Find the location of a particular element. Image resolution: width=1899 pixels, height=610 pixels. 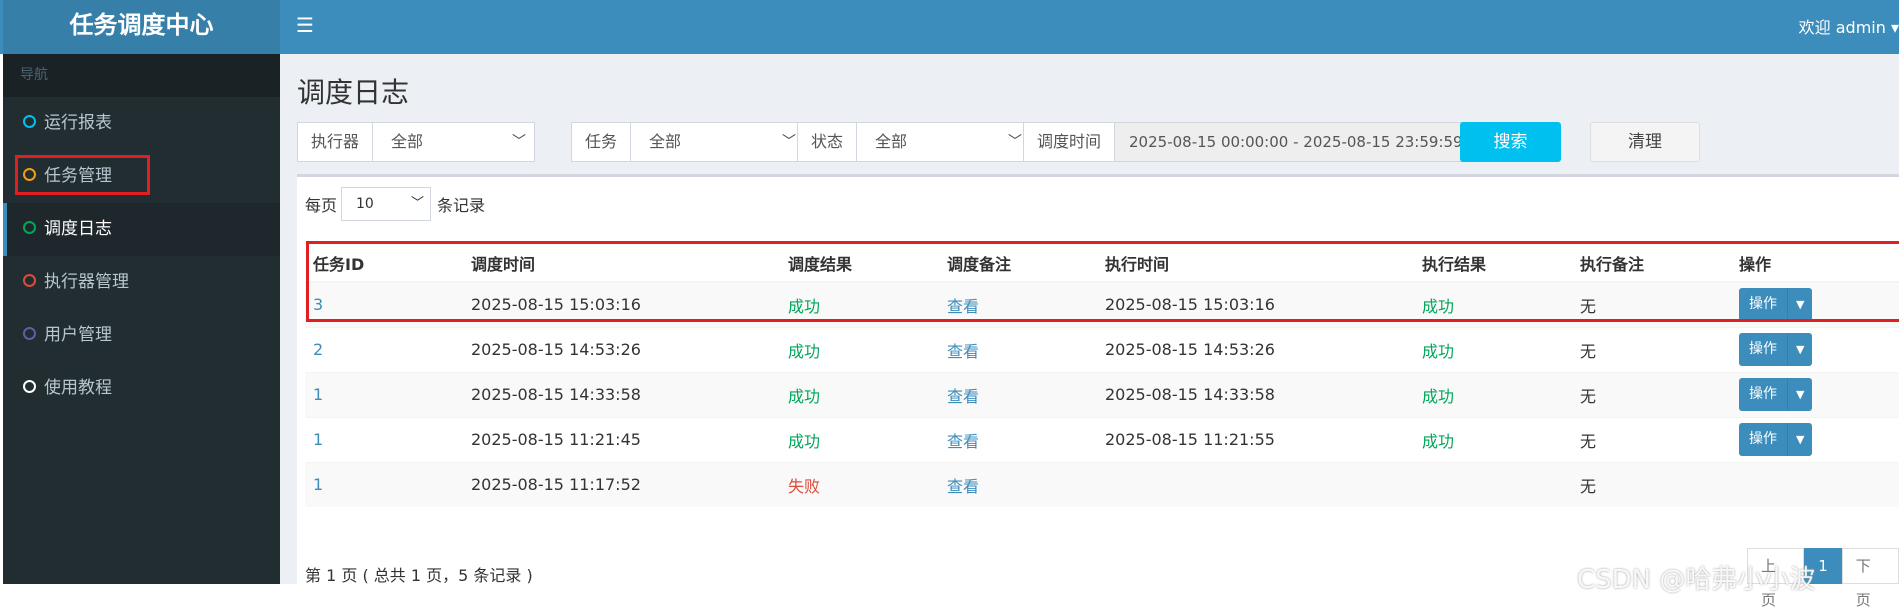

trigger-time: 2025-08-15 11:21:45 is located at coordinates (621, 439).